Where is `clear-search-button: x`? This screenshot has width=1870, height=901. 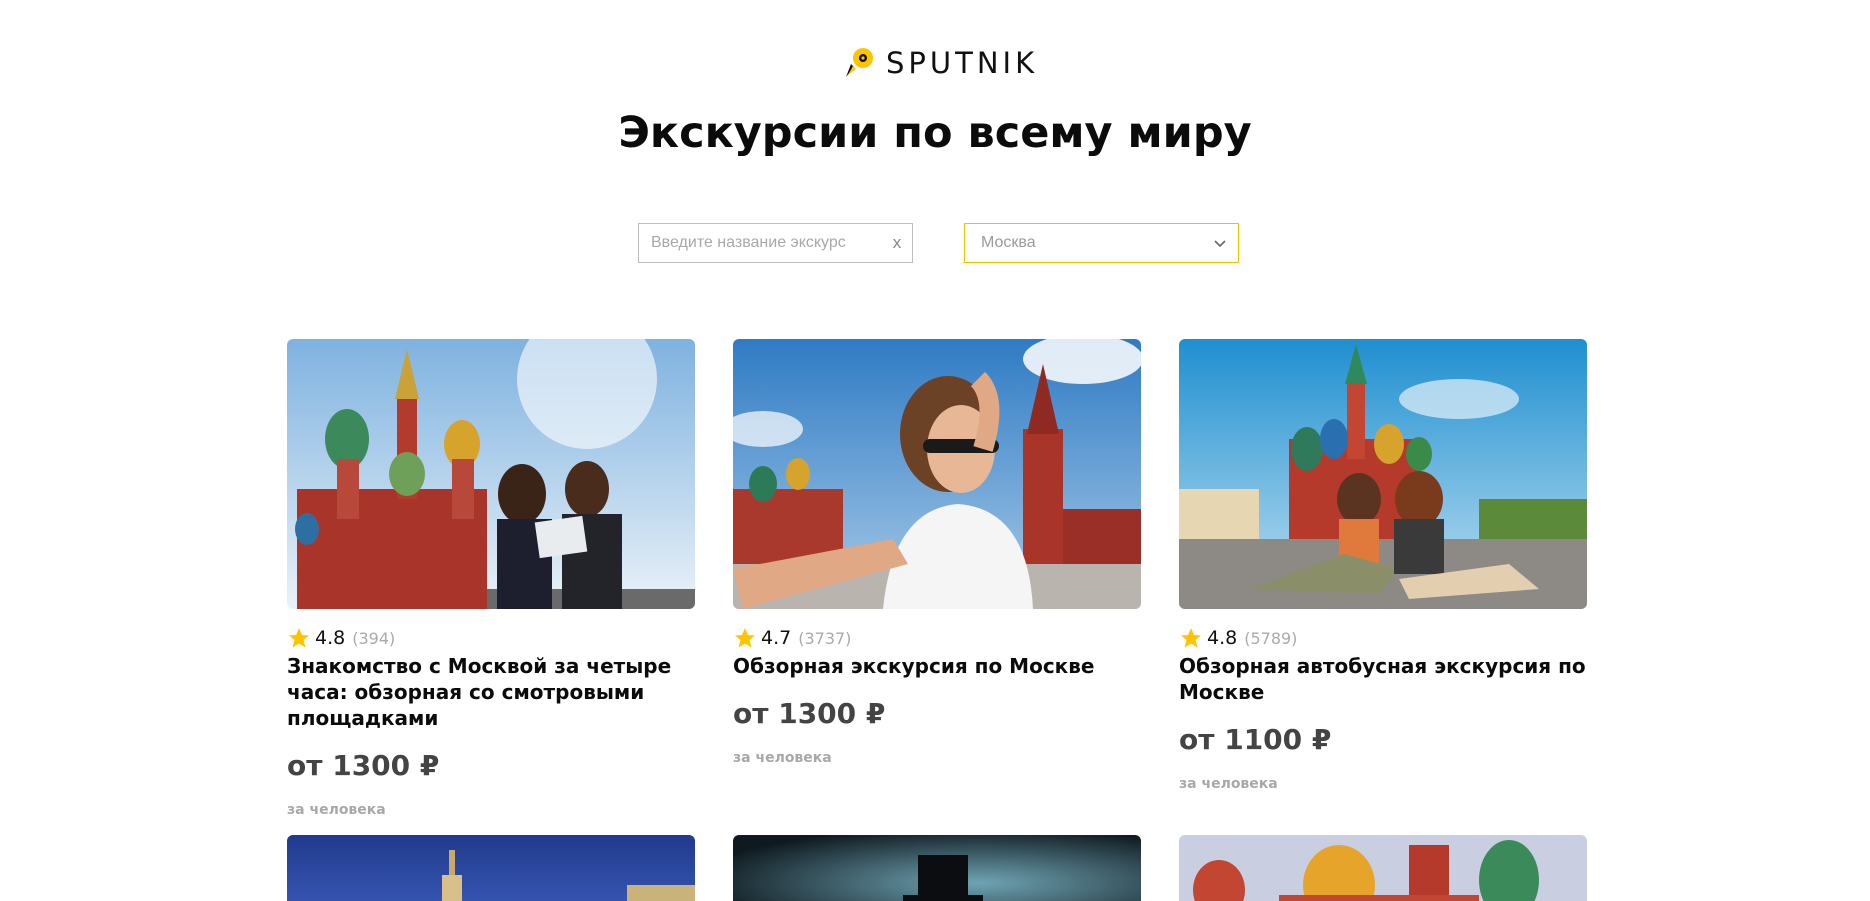 clear-search-button: x is located at coordinates (897, 243).